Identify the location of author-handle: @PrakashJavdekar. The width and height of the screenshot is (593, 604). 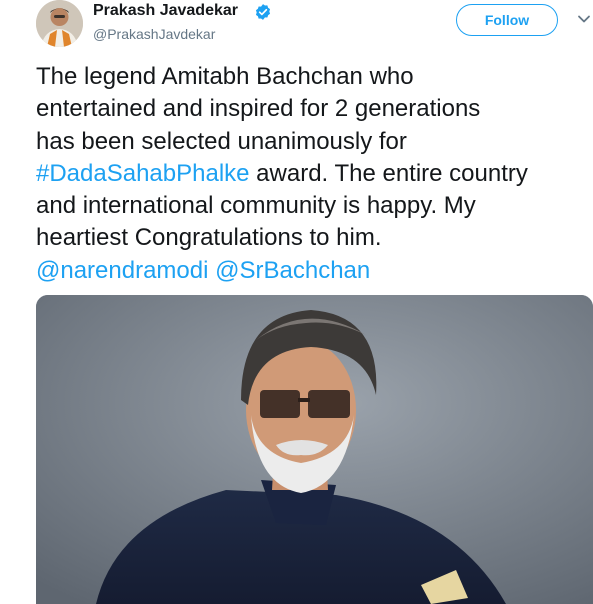
(154, 34).